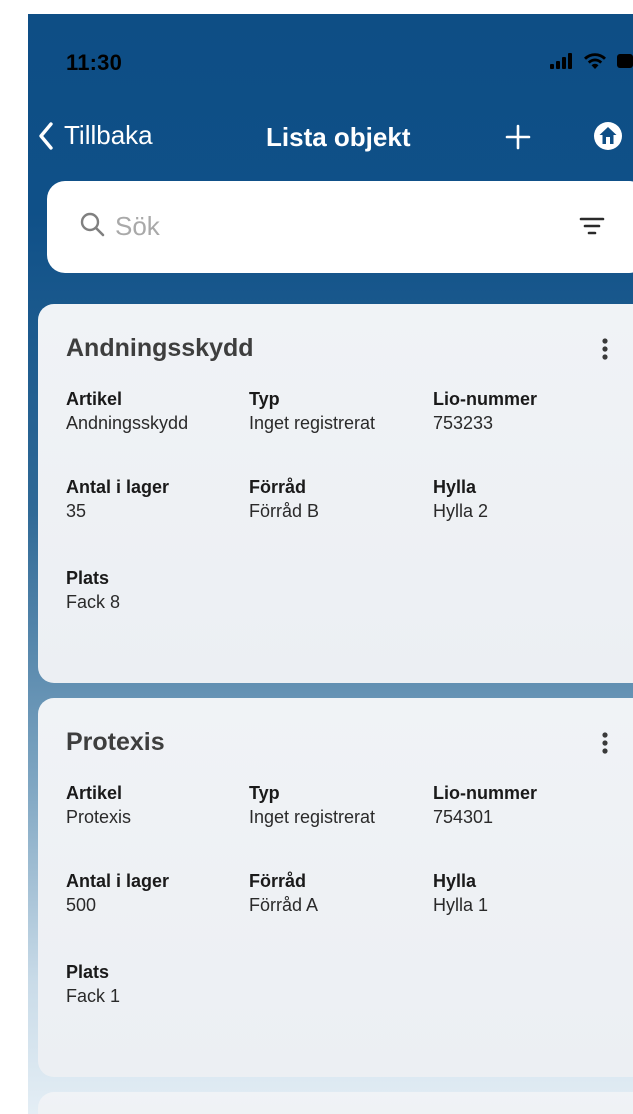  Describe the element at coordinates (127, 423) in the screenshot. I see `field-value: Andningsskydd` at that location.